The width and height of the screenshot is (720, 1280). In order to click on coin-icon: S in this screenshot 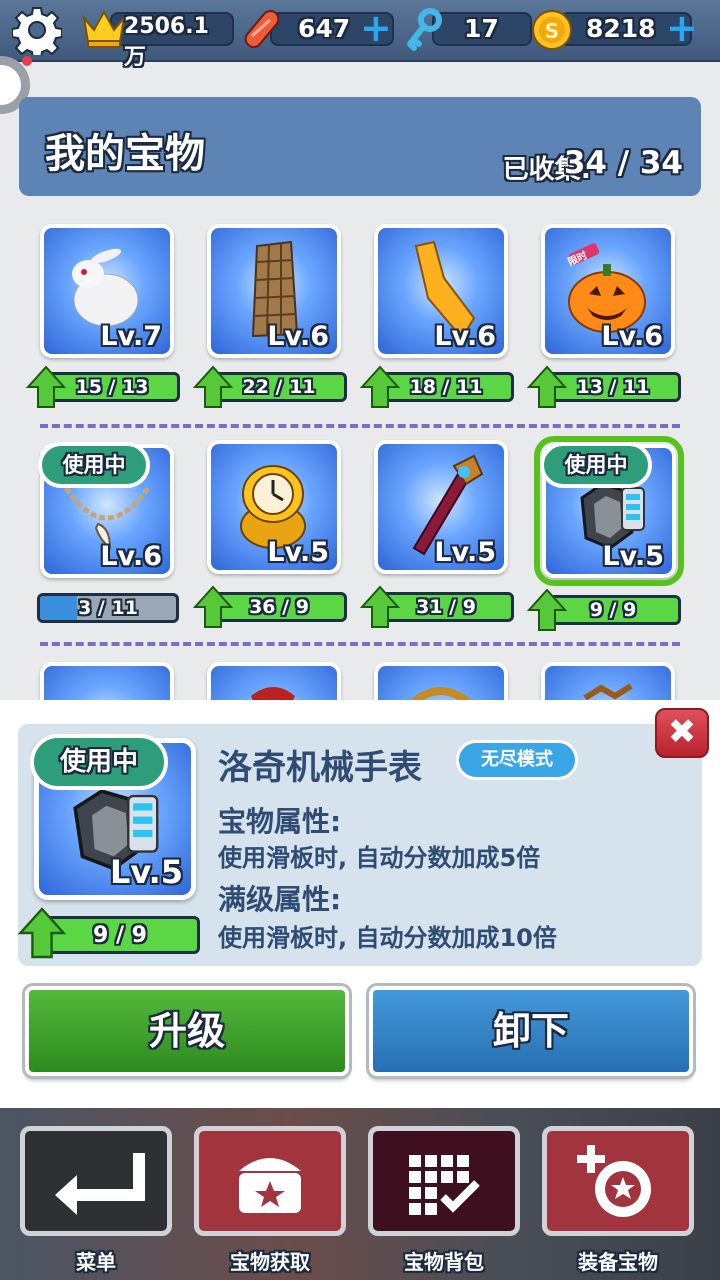, I will do `click(552, 30)`.